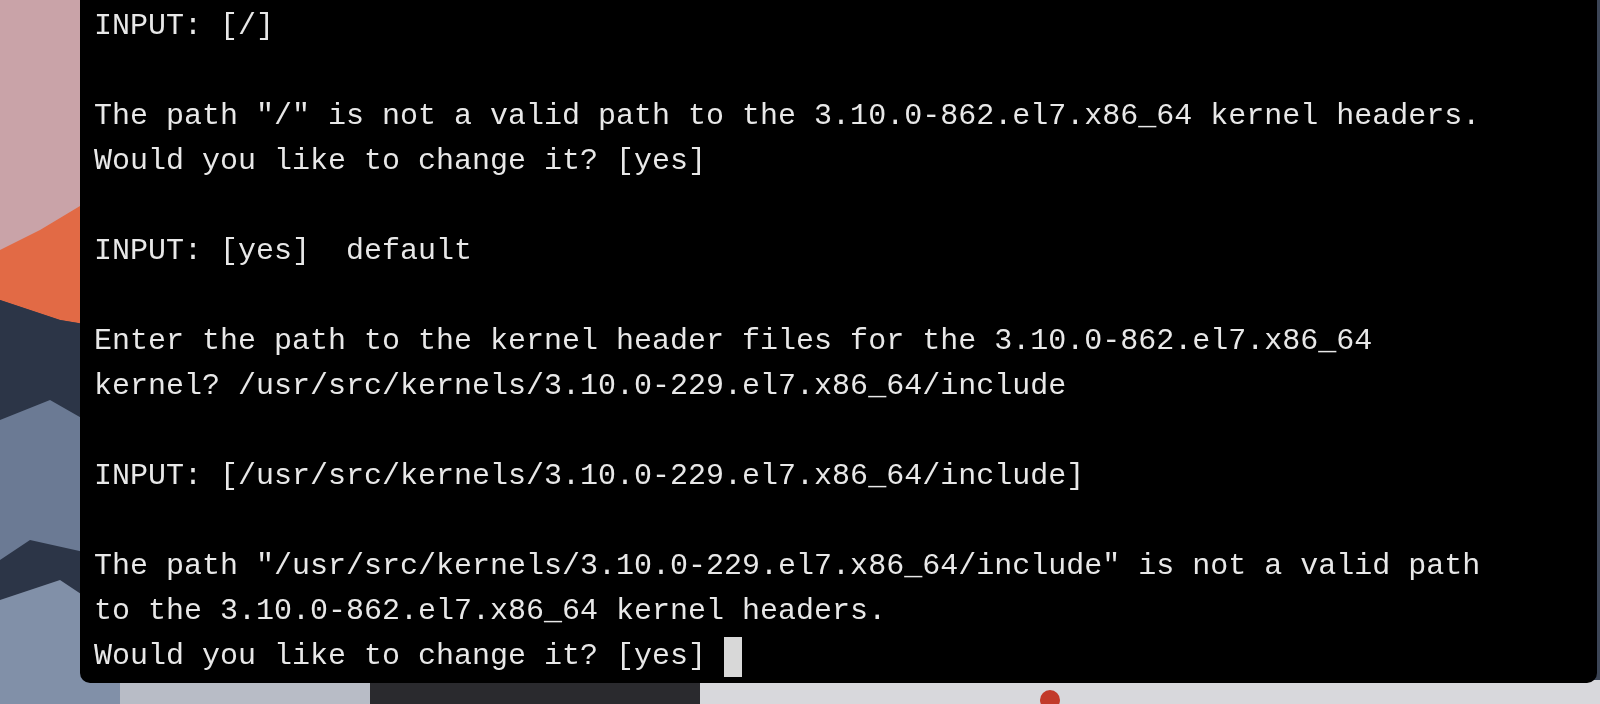  I want to click on terminal-line: to the 3.10.0-862.el7.x86_64 kernel headers., so click(490, 611).